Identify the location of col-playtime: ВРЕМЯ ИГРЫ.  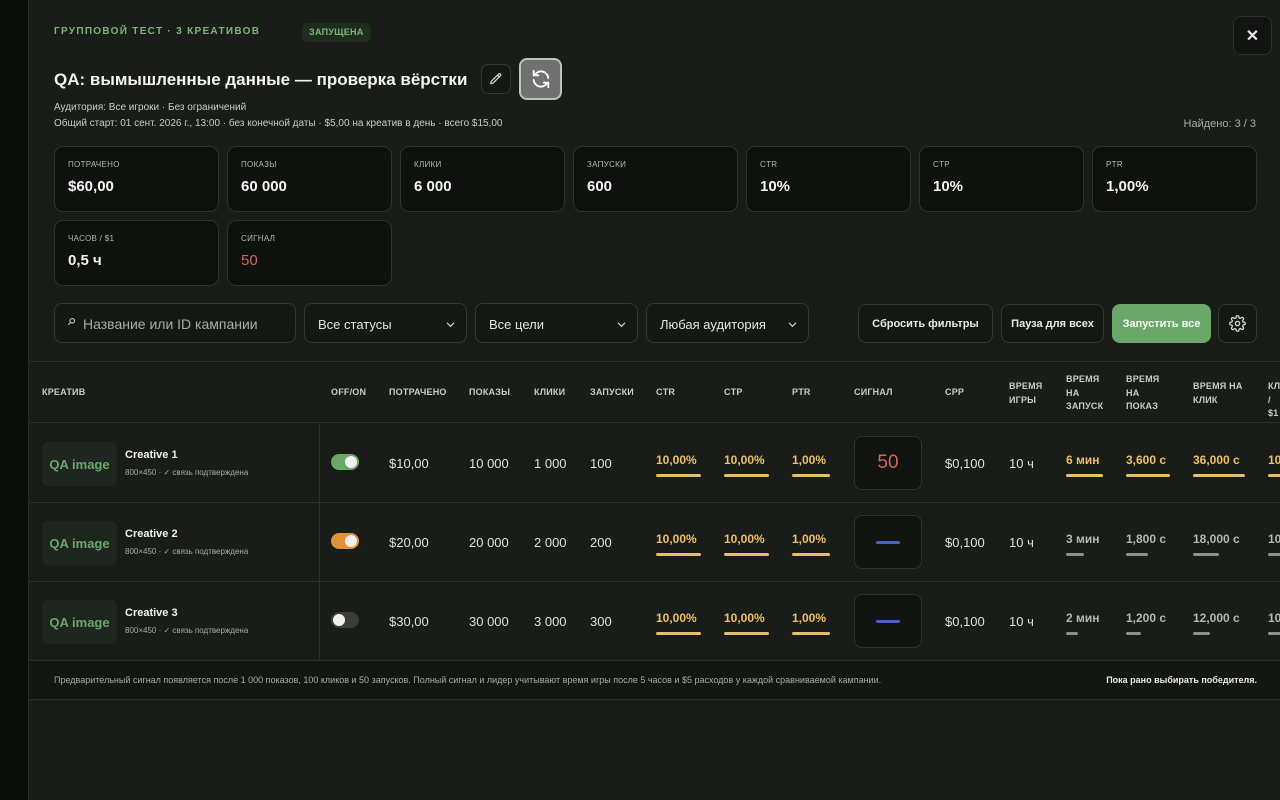
(1025, 393).